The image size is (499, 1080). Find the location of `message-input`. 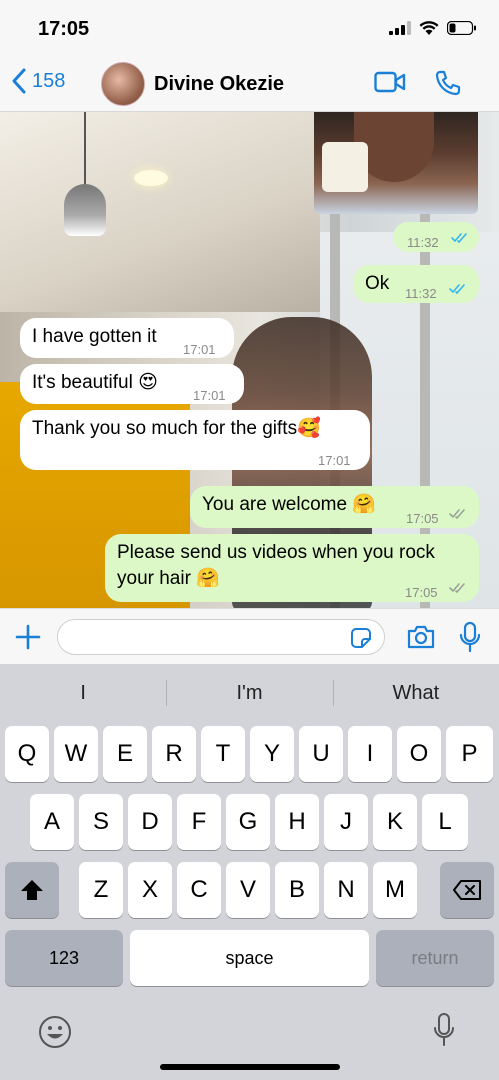

message-input is located at coordinates (221, 637).